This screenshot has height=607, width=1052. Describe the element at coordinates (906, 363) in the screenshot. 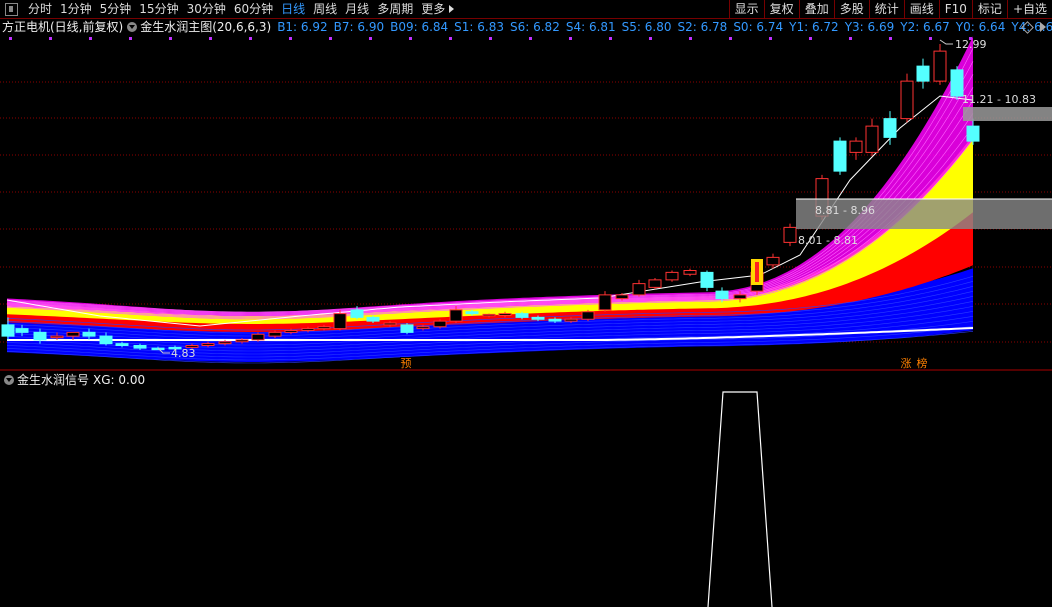

I see `marker-label-1: 涨` at that location.